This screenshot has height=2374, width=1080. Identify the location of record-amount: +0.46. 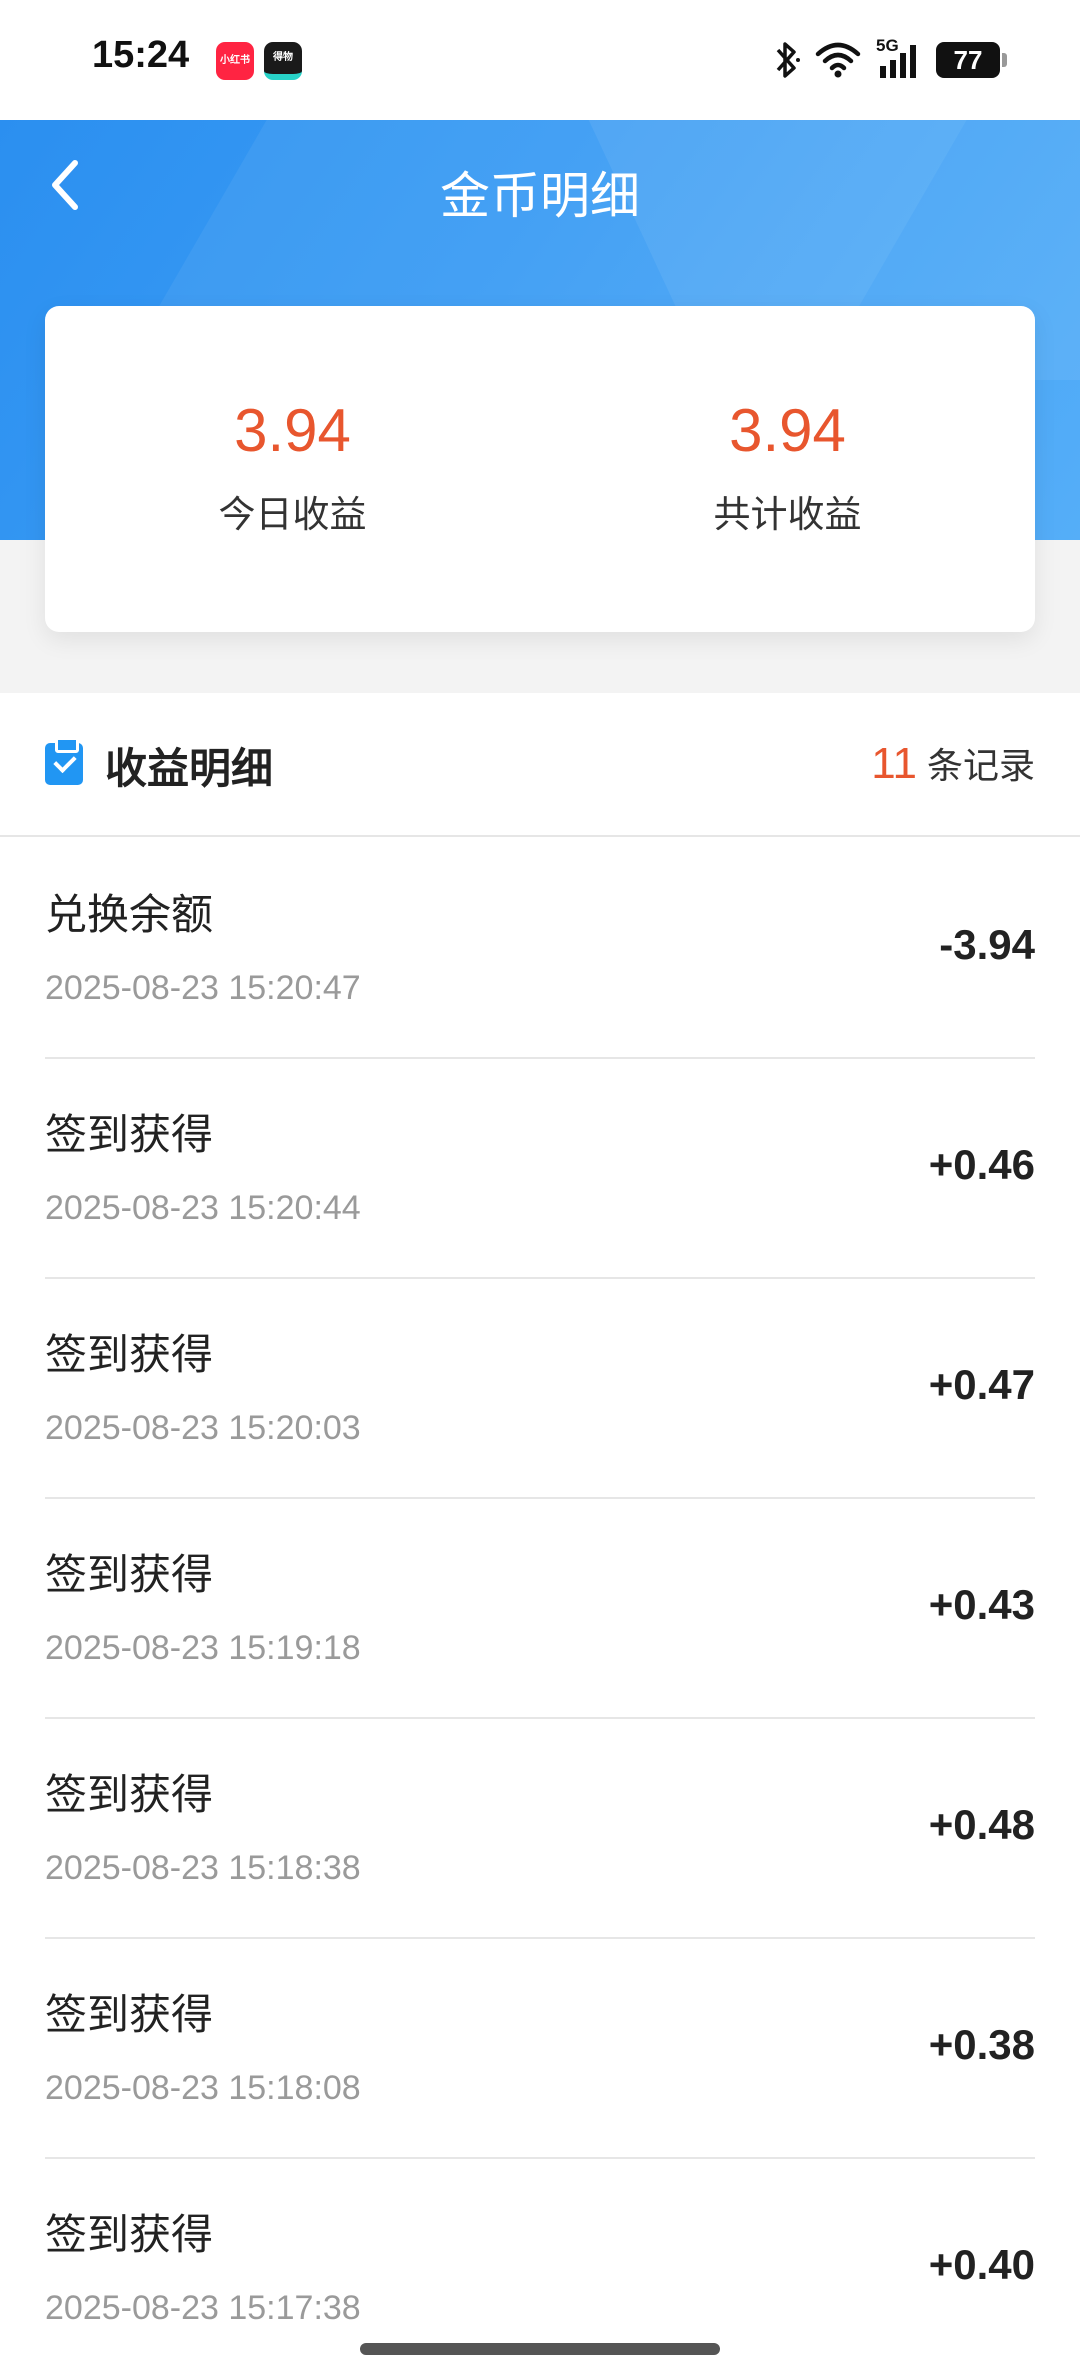
(981, 1164).